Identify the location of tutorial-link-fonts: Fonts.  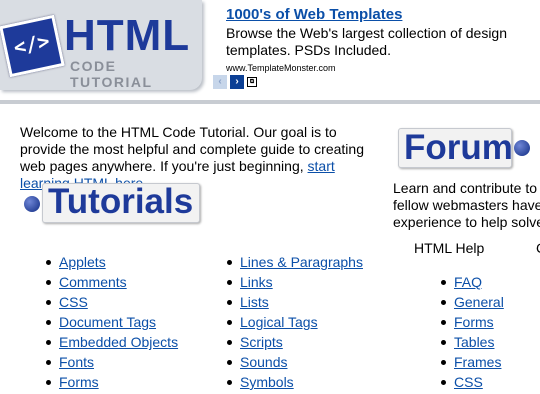
(76, 362).